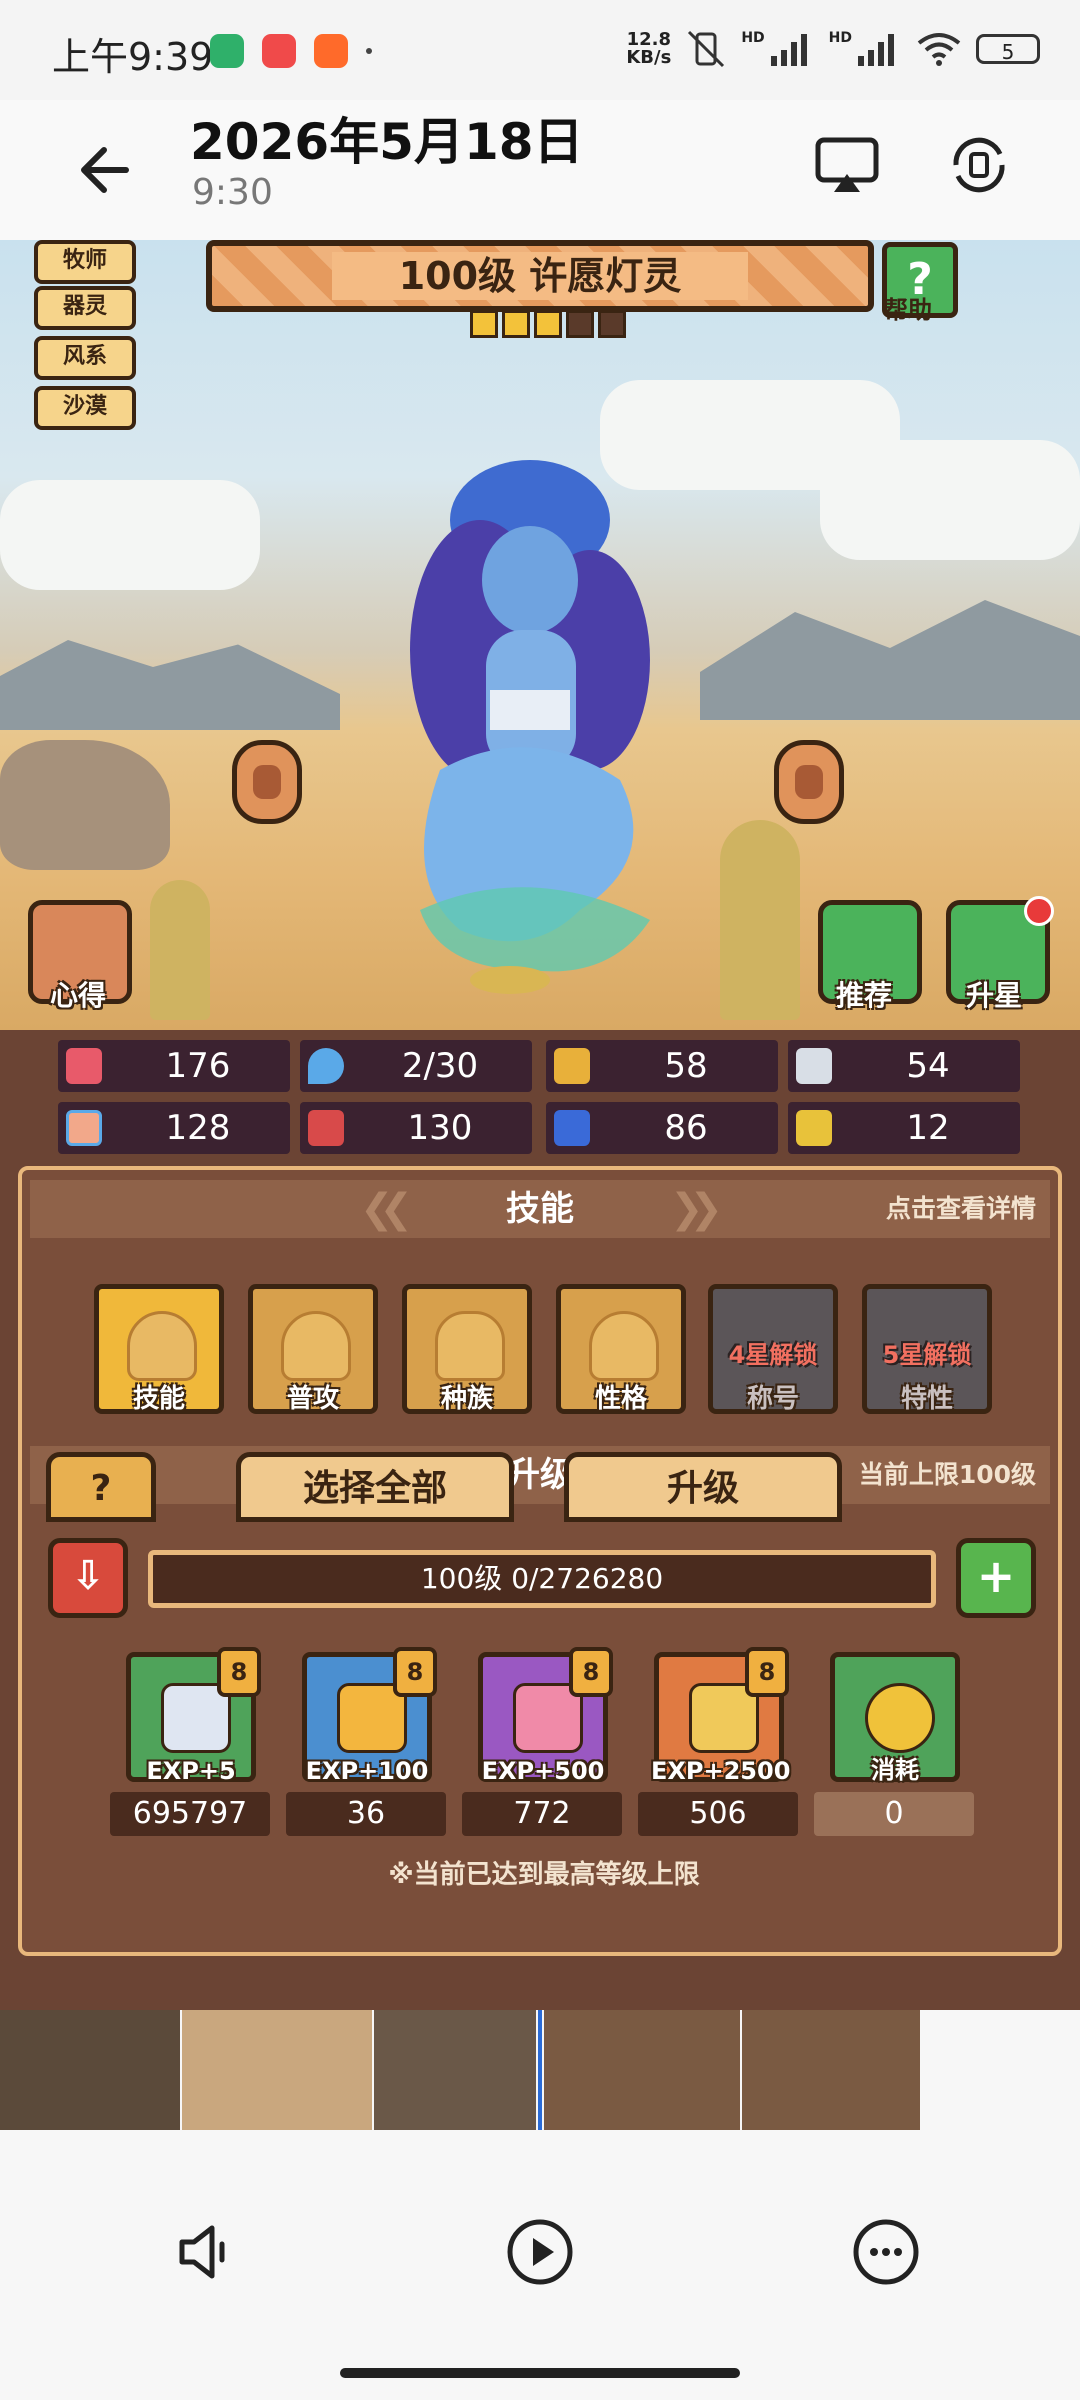  Describe the element at coordinates (227, 51) in the screenshot. I see `shield-app-icon` at that location.